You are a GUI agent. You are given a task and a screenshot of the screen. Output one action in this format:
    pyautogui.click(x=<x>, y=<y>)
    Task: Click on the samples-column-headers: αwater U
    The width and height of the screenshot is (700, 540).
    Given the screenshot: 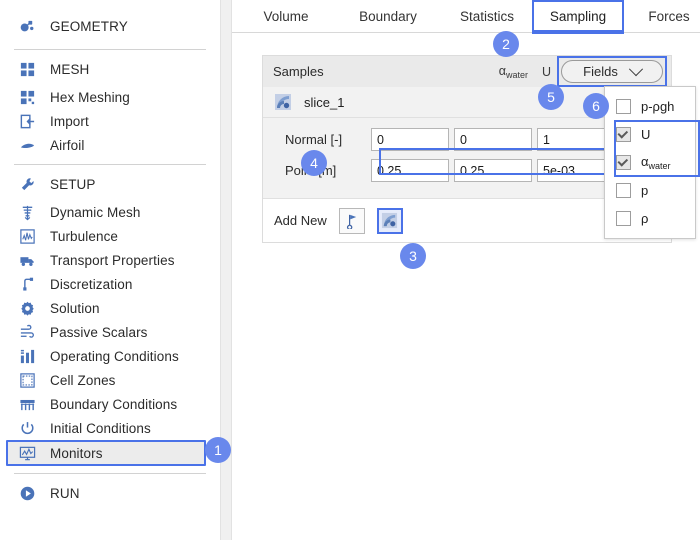 What is the action you would take?
    pyautogui.click(x=525, y=71)
    